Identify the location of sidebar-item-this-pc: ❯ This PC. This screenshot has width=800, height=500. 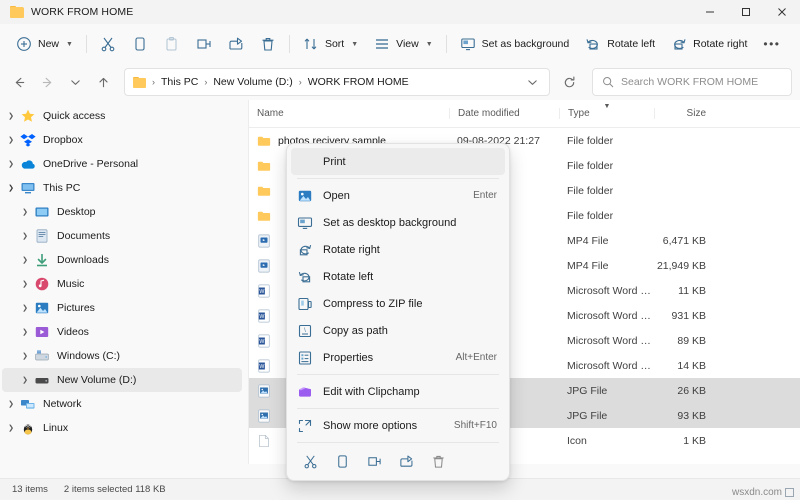
(122, 188).